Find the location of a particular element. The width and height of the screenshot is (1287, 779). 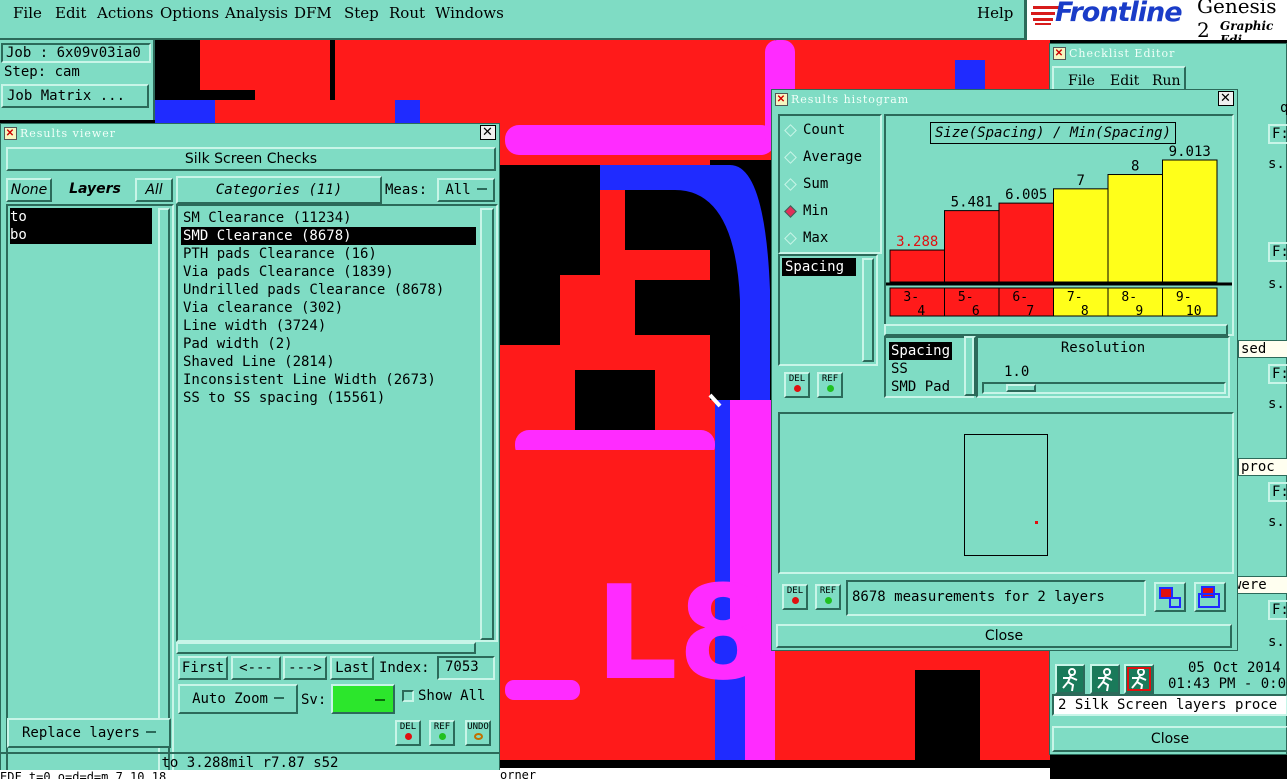

meas-dropdown: All is located at coordinates (466, 190).